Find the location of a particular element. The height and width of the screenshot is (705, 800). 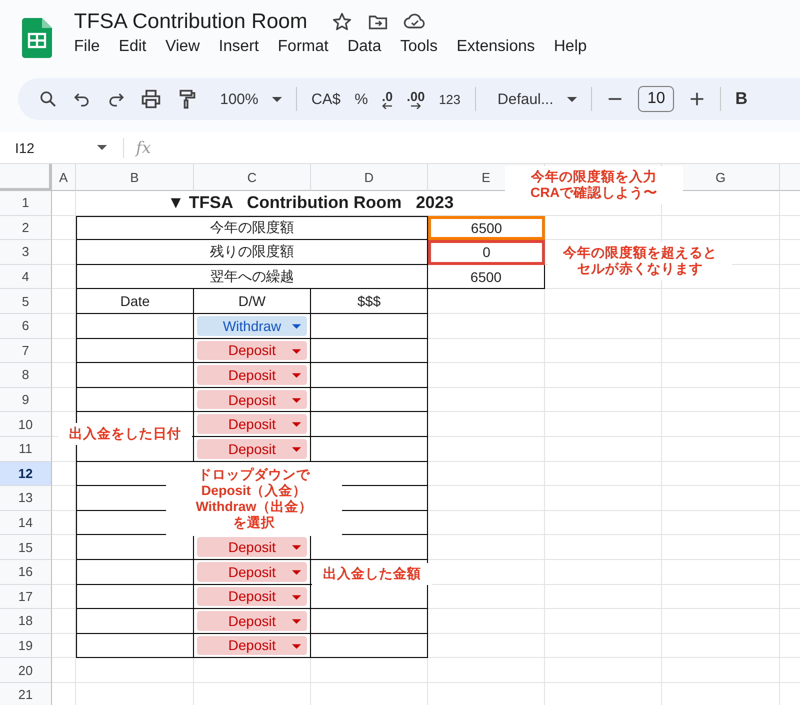

table-cell: 今年の限度額 is located at coordinates (252, 228).